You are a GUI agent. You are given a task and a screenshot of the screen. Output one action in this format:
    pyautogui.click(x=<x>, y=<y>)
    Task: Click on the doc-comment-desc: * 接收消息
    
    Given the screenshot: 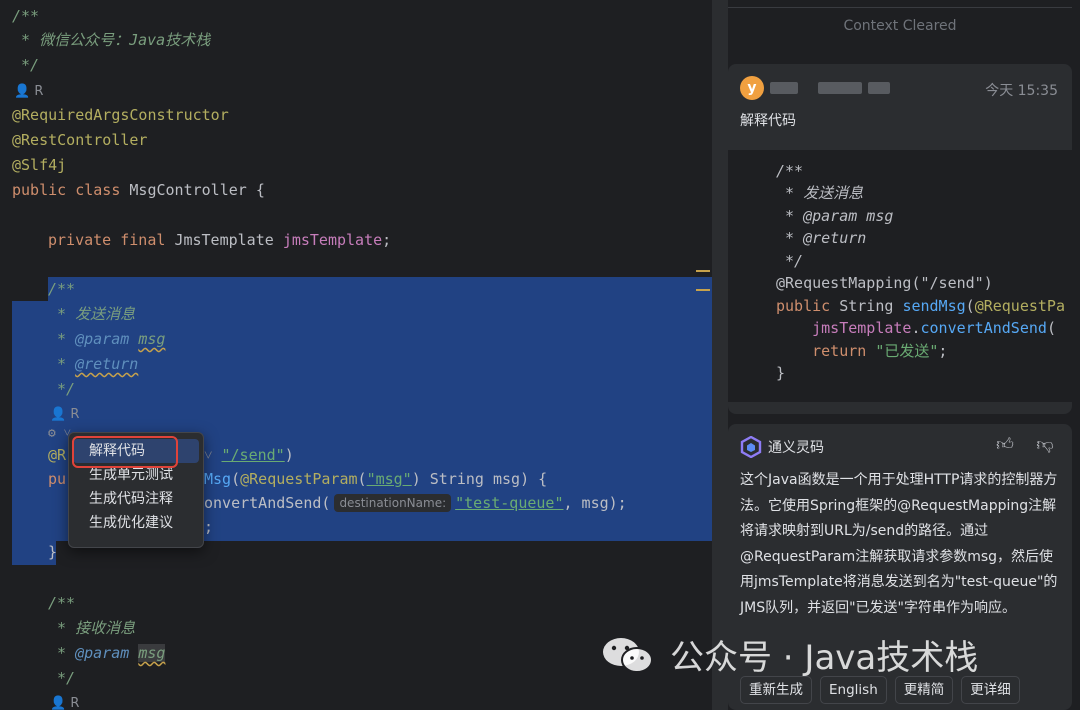 What is the action you would take?
    pyautogui.click(x=92, y=628)
    